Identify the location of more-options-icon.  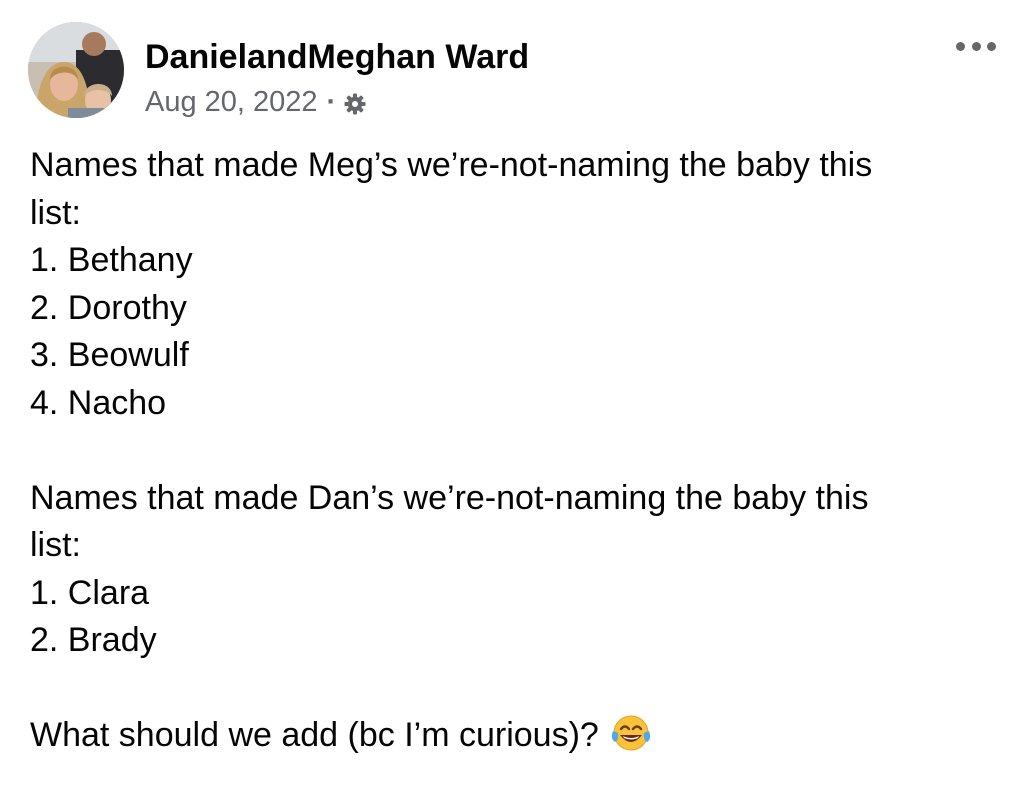
(976, 46).